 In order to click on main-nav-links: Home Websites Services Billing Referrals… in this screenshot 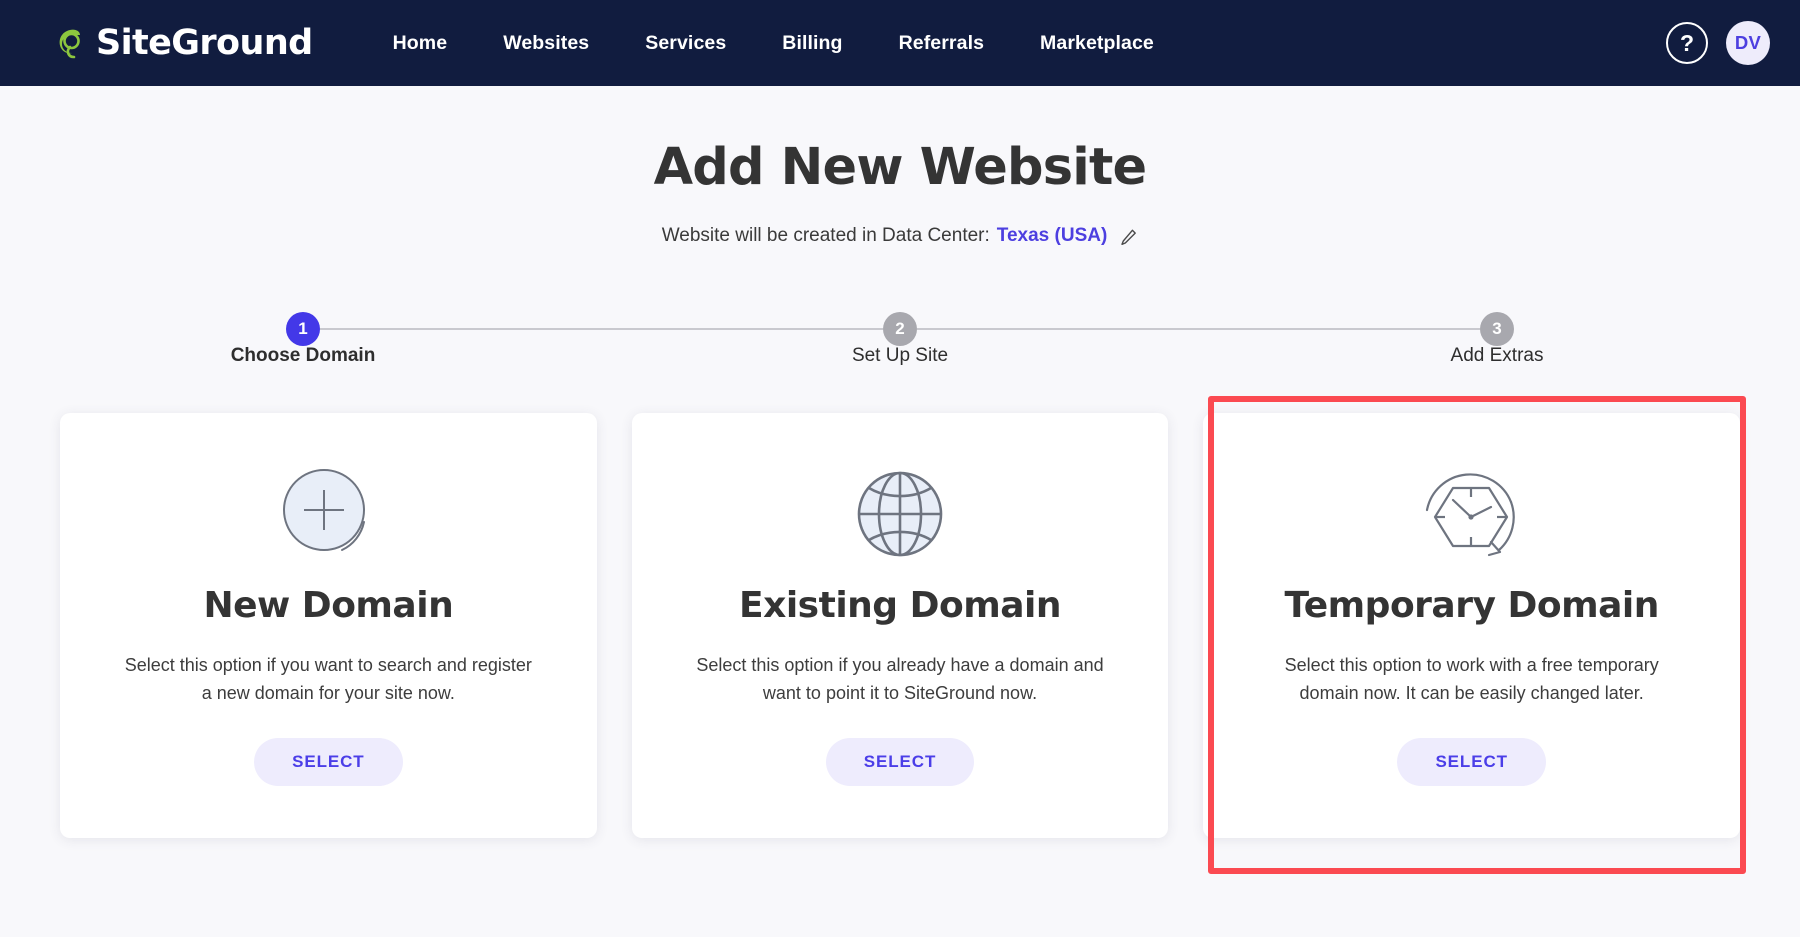, I will do `click(773, 43)`.